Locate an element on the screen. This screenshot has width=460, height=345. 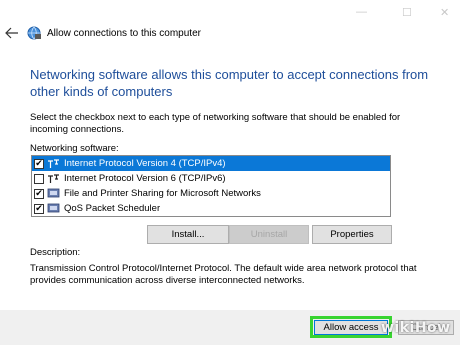
description-label: Description: is located at coordinates (55, 252).